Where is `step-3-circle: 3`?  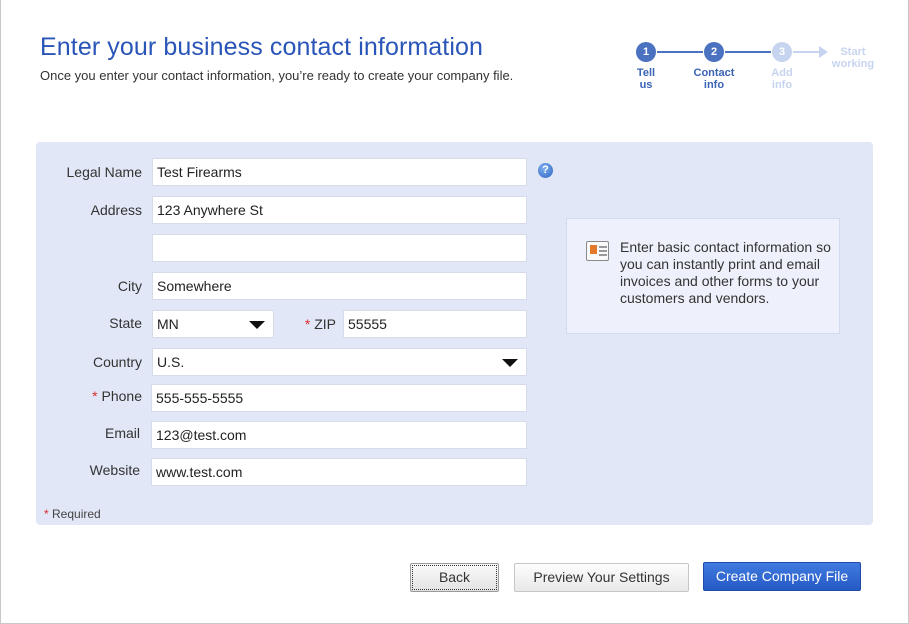 step-3-circle: 3 is located at coordinates (782, 52).